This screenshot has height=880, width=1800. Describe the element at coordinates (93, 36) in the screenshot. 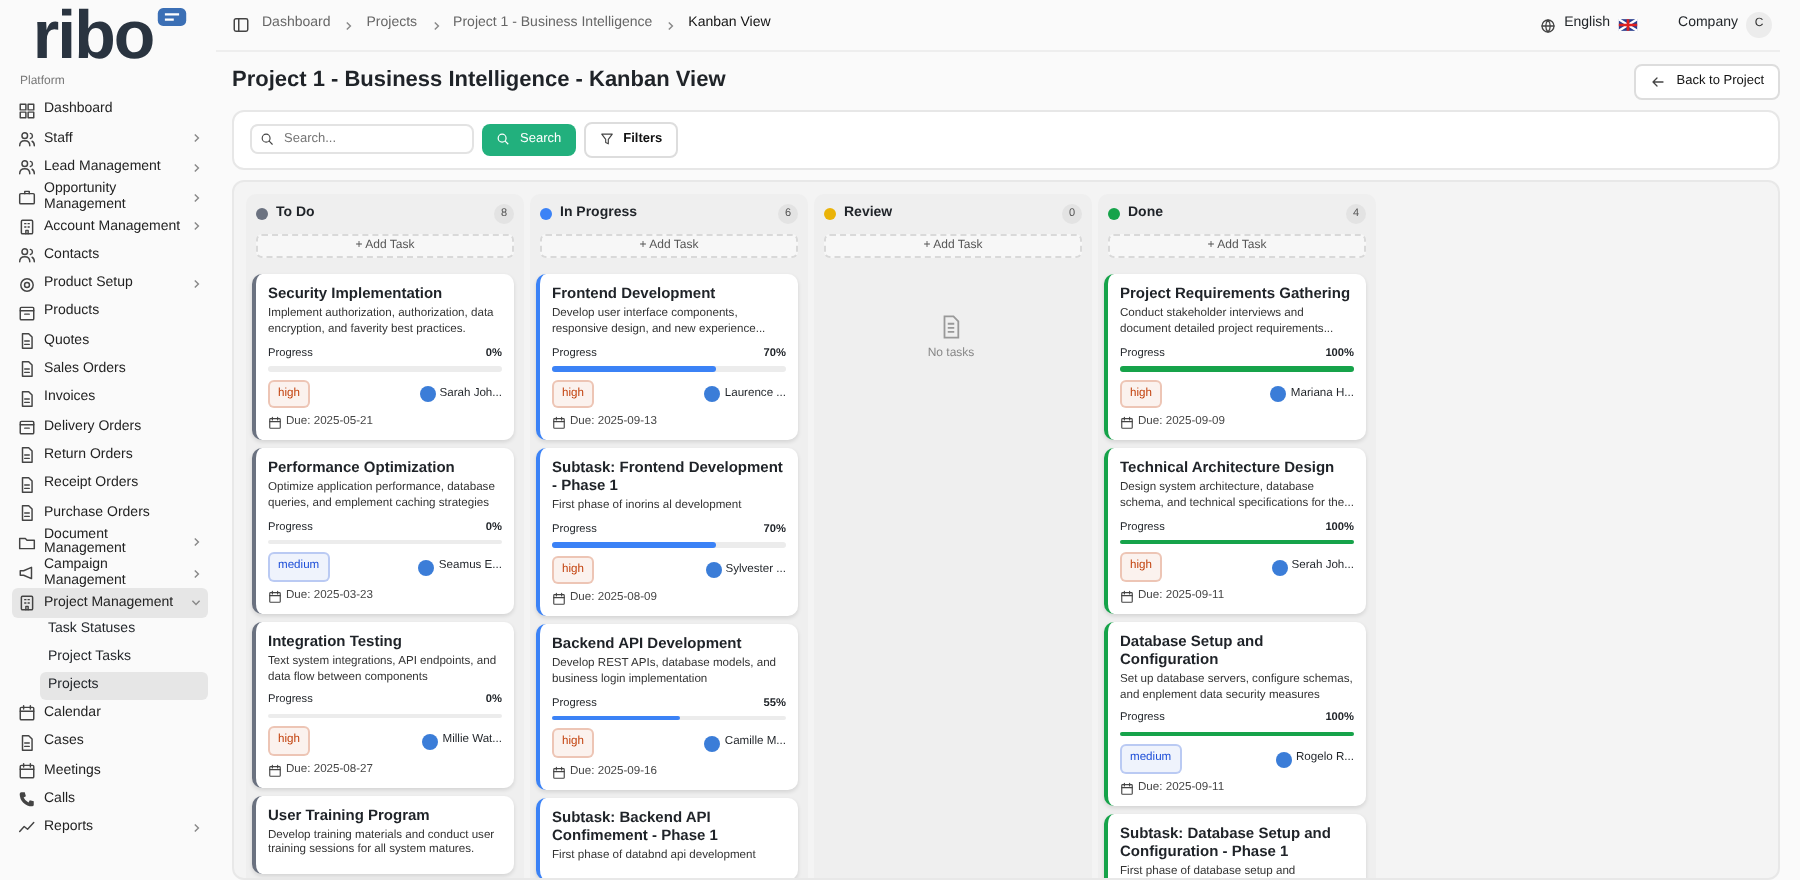

I see `logo: ribo` at that location.